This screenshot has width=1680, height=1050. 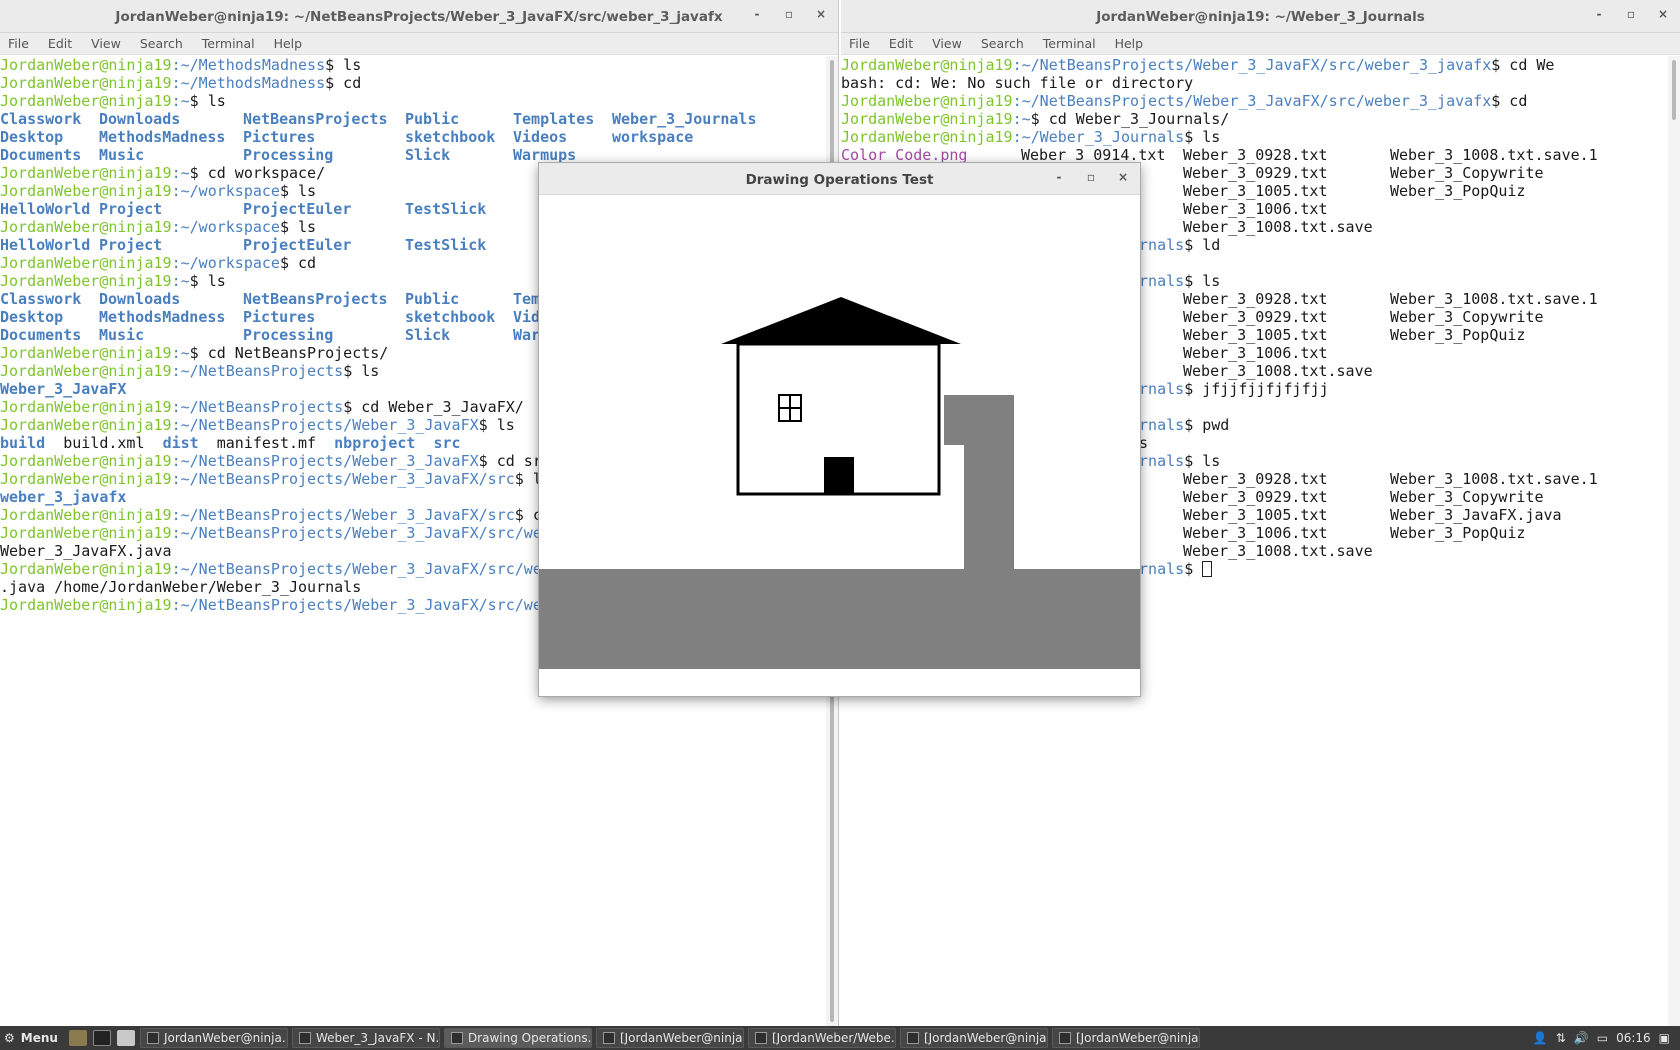 What do you see at coordinates (1633, 1038) in the screenshot?
I see `clock: 06:16` at bounding box center [1633, 1038].